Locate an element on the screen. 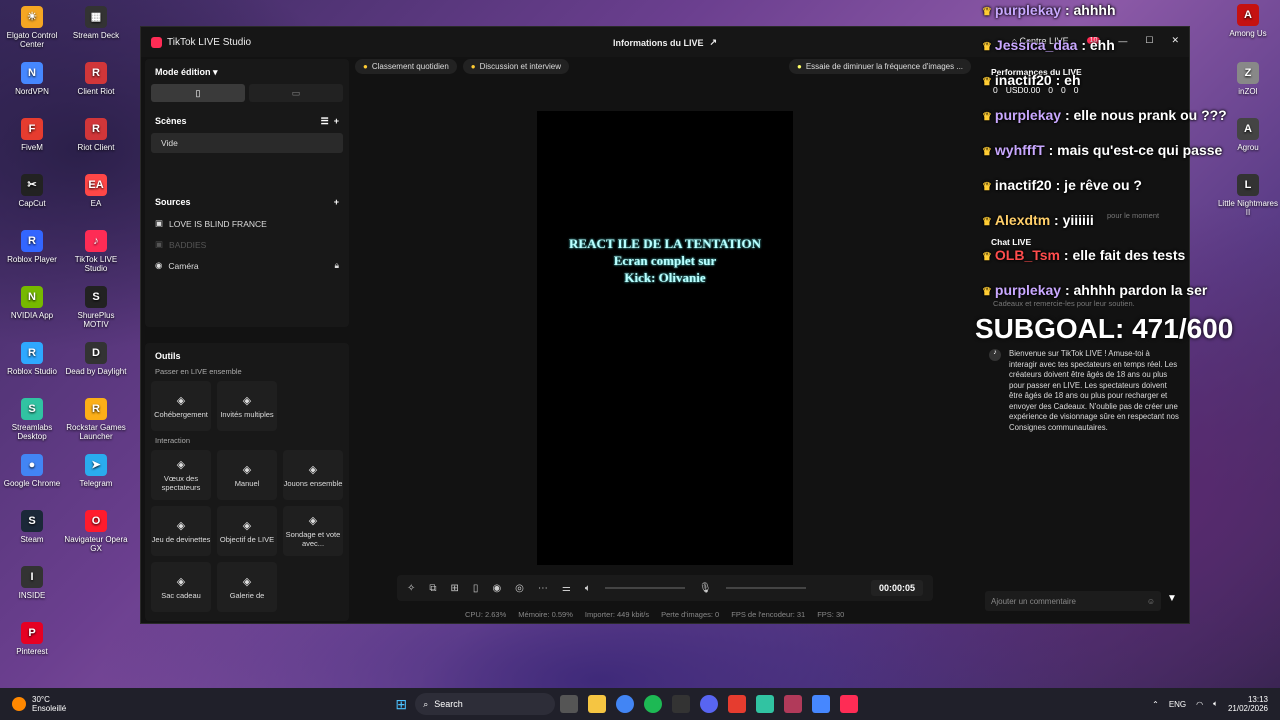 The width and height of the screenshot is (1280, 720). desktop-icon: S Steam is located at coordinates (32, 527).